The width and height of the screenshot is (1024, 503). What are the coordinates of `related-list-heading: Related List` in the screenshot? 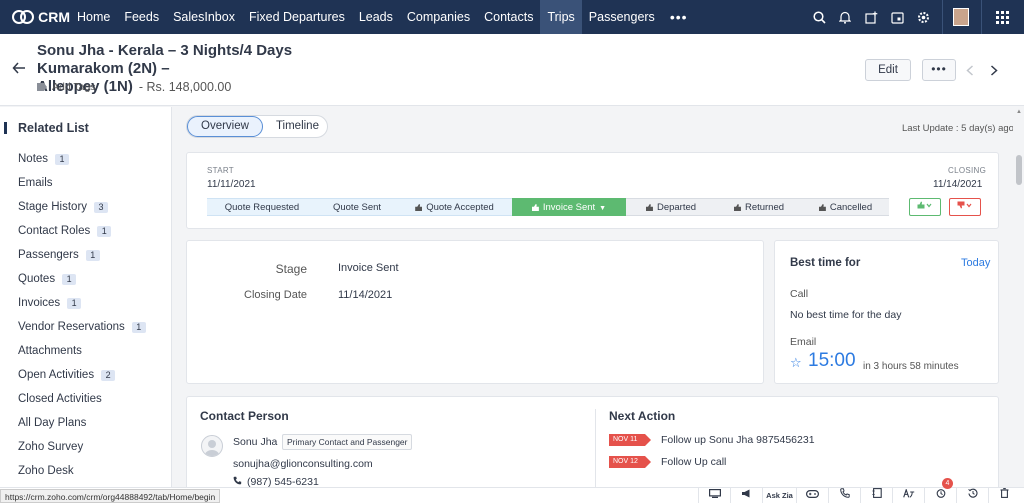 It's located at (46, 128).